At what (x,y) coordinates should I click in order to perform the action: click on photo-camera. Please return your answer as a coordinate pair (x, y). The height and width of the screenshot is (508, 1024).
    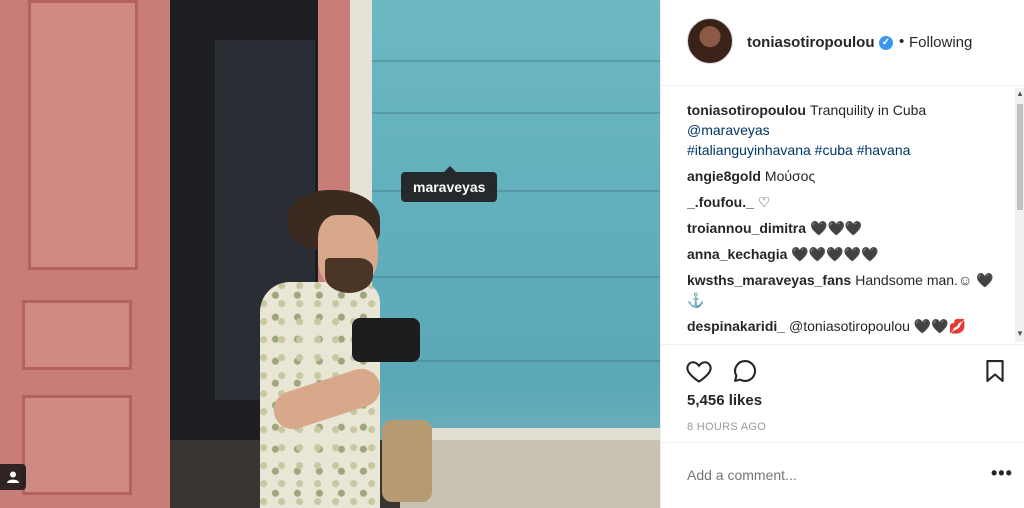
    Looking at the image, I should click on (386, 340).